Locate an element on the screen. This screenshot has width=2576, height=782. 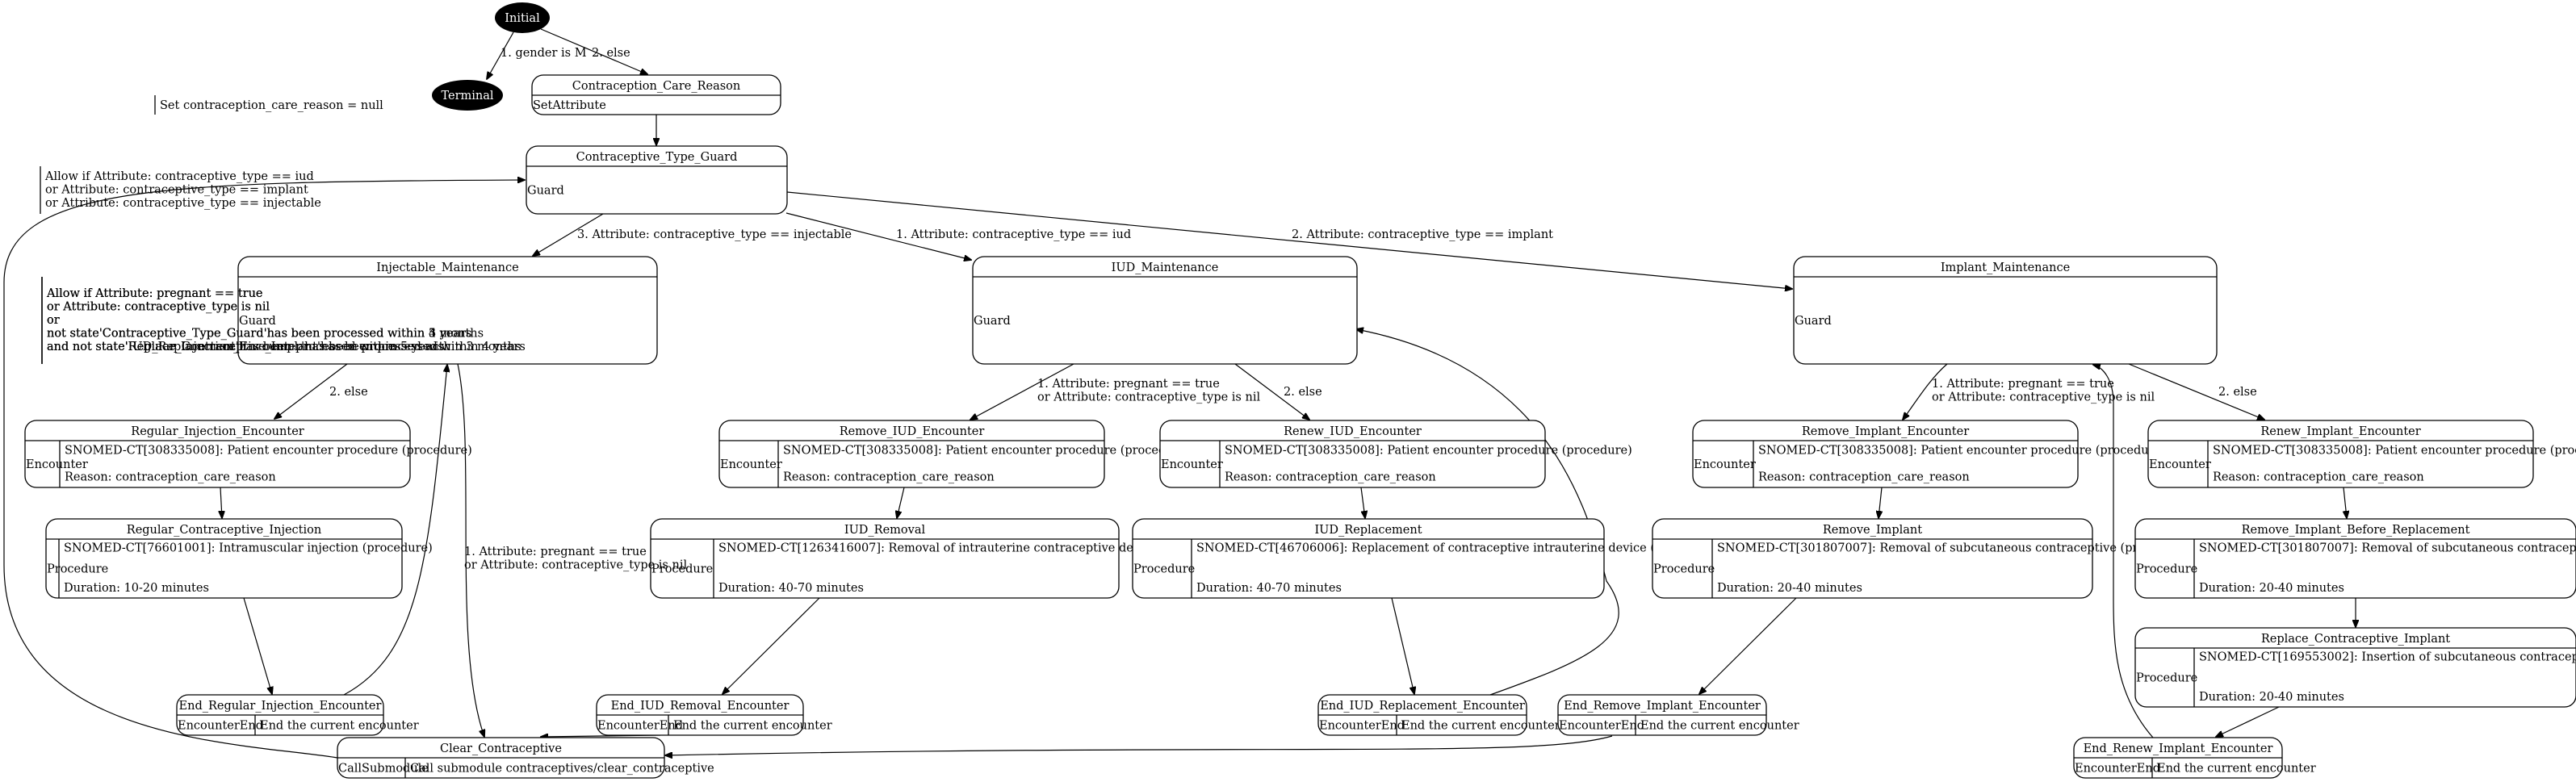
state-detail-line: or Attribute: contraceptive_type is nil is located at coordinates (158, 306).